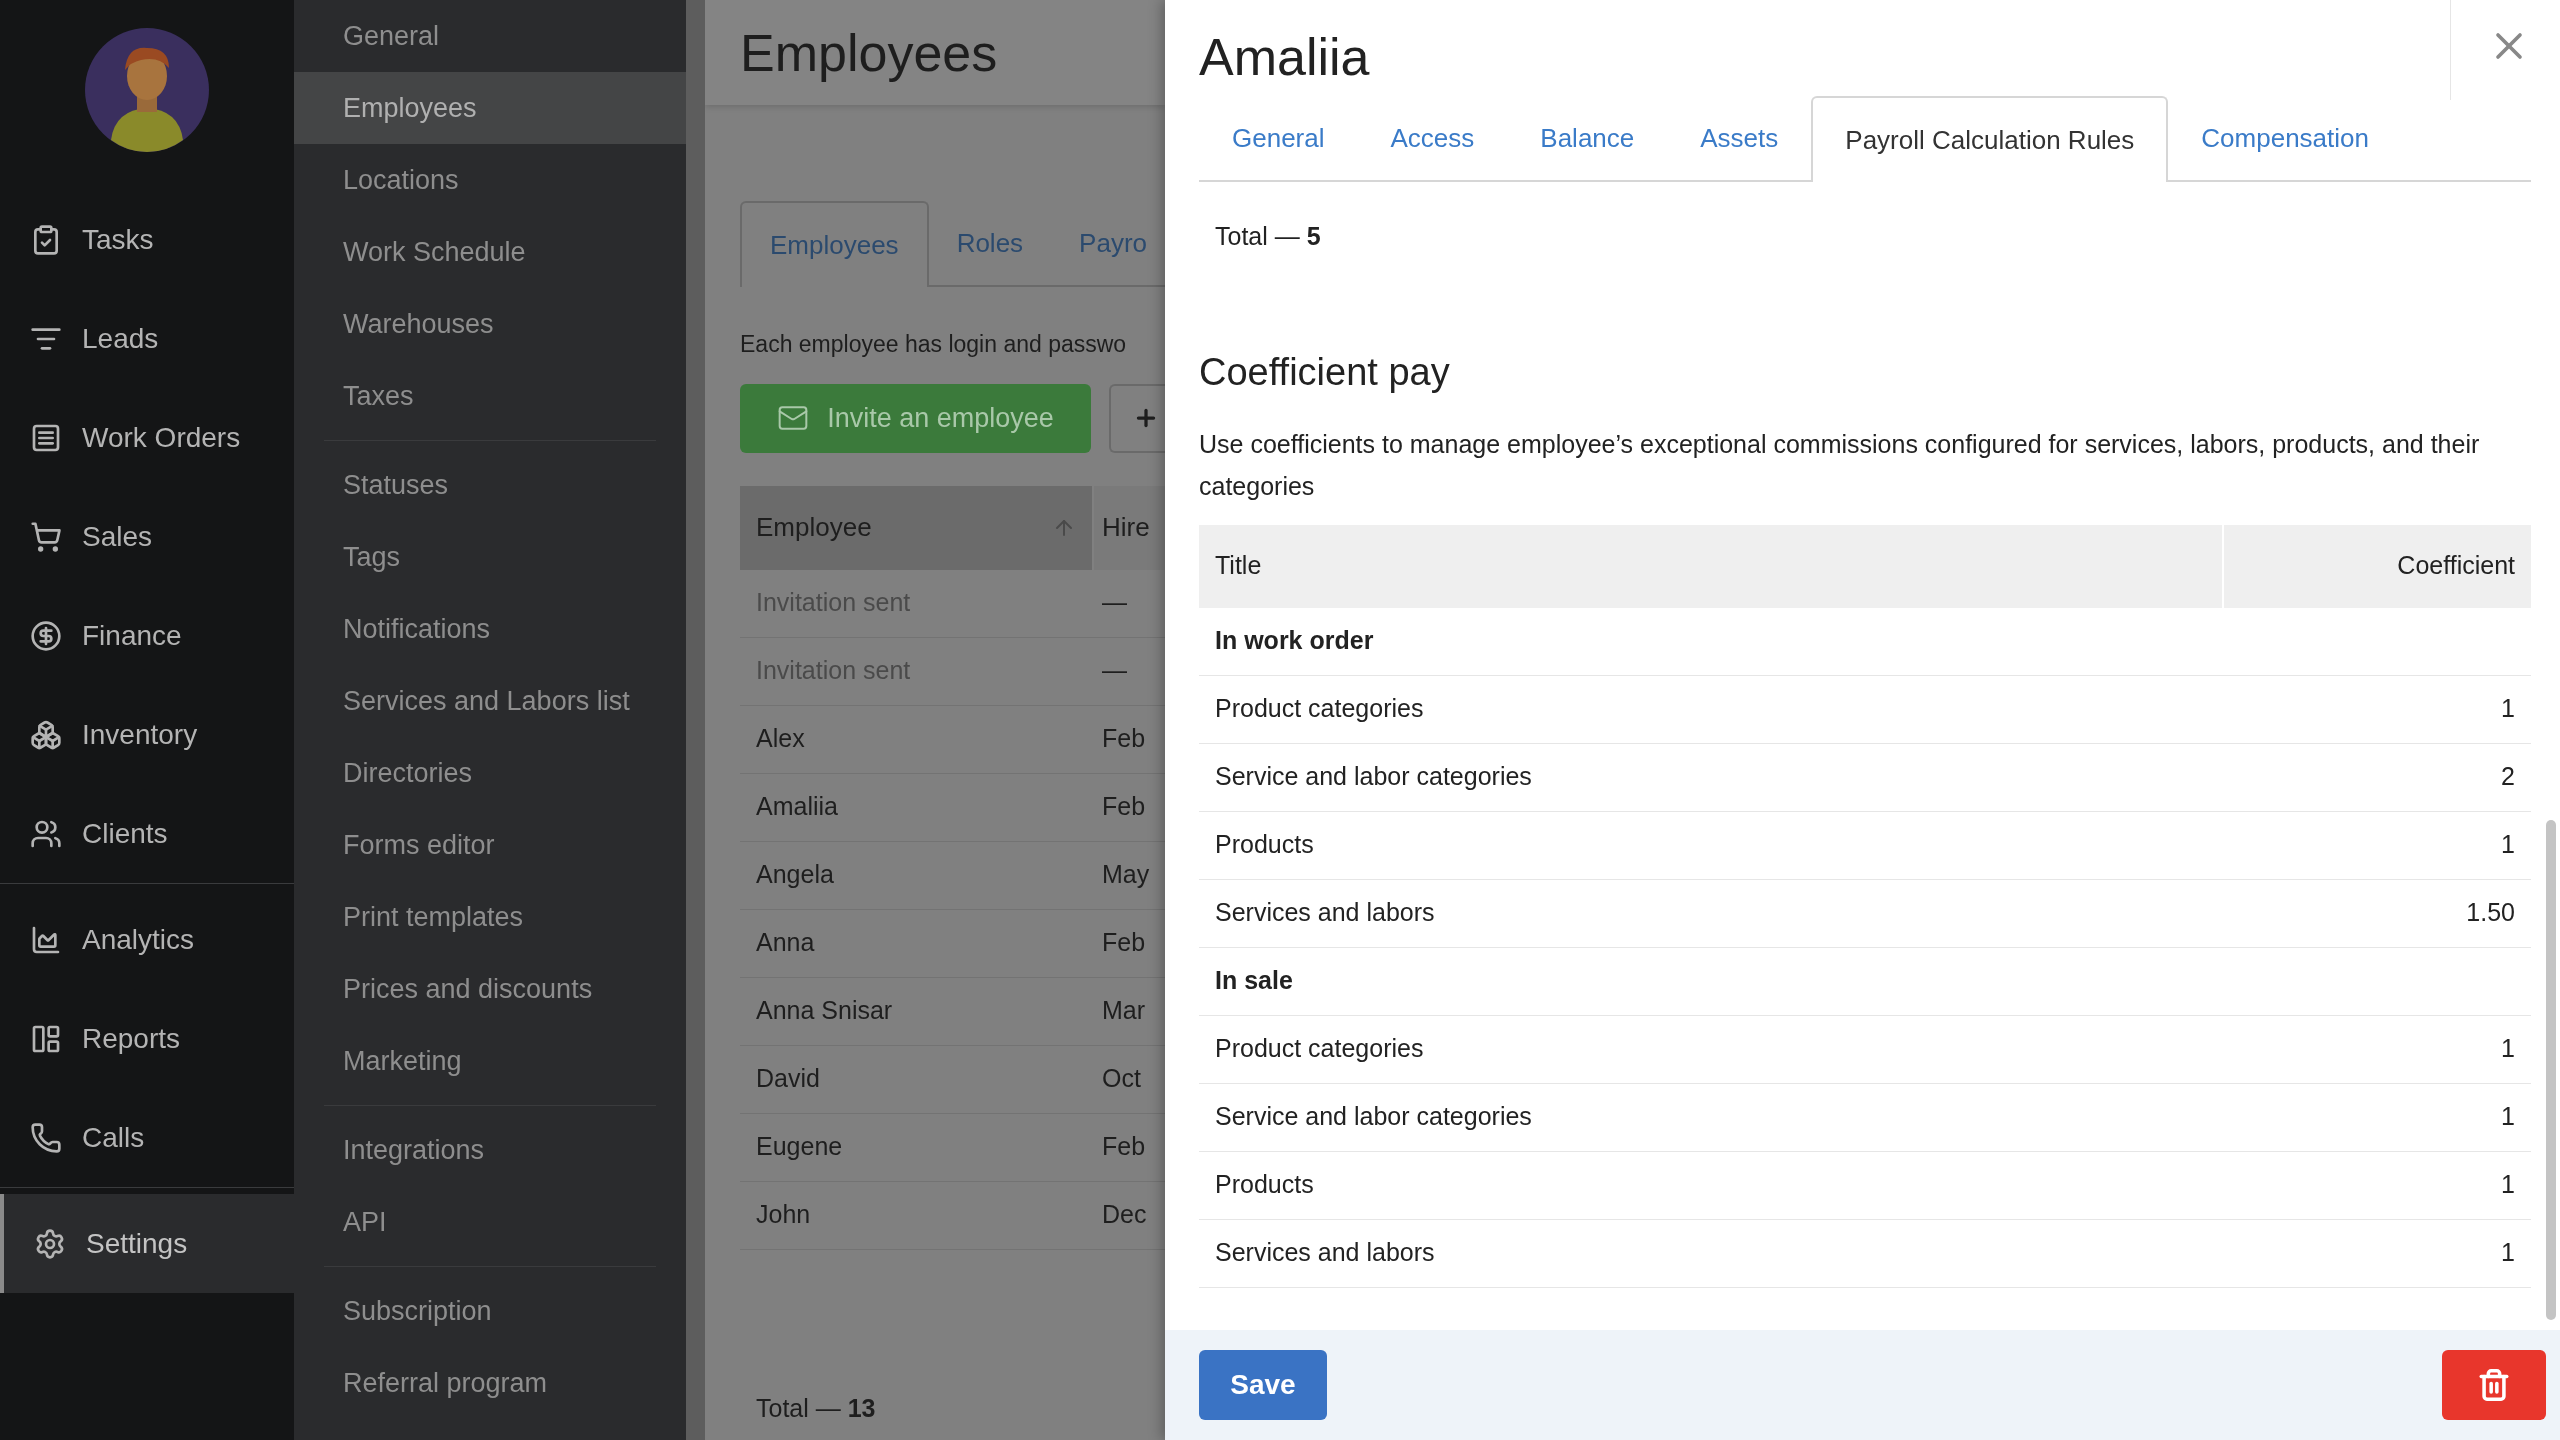  I want to click on total-count: Total — 5, so click(1268, 236).